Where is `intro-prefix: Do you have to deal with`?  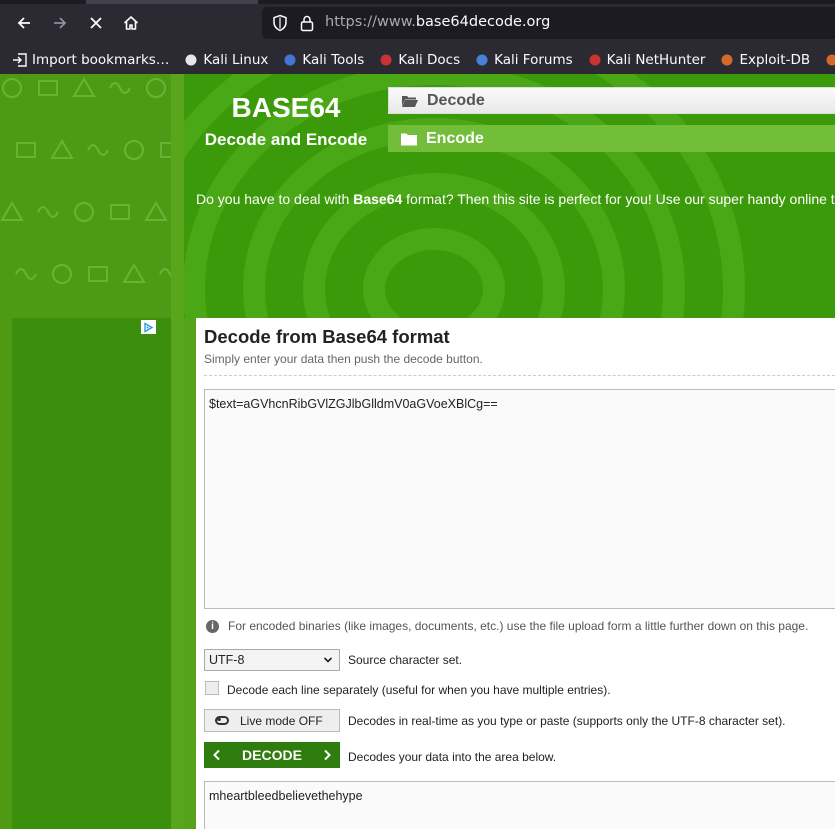 intro-prefix: Do you have to deal with is located at coordinates (275, 199).